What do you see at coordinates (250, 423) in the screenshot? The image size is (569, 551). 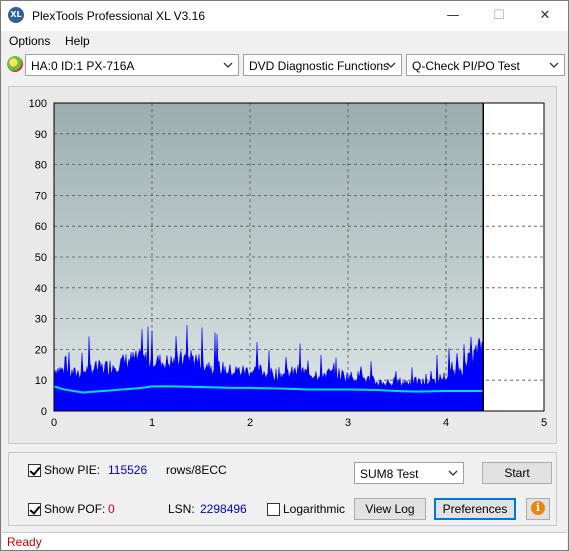 I see `x-tick-label: 2` at bounding box center [250, 423].